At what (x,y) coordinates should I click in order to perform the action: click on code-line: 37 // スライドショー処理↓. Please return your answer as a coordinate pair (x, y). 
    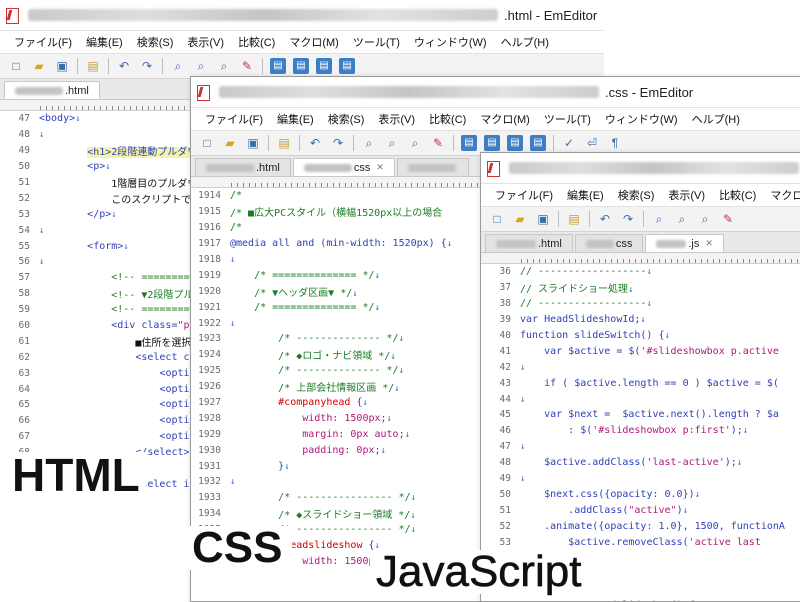
    Looking at the image, I should click on (640, 288).